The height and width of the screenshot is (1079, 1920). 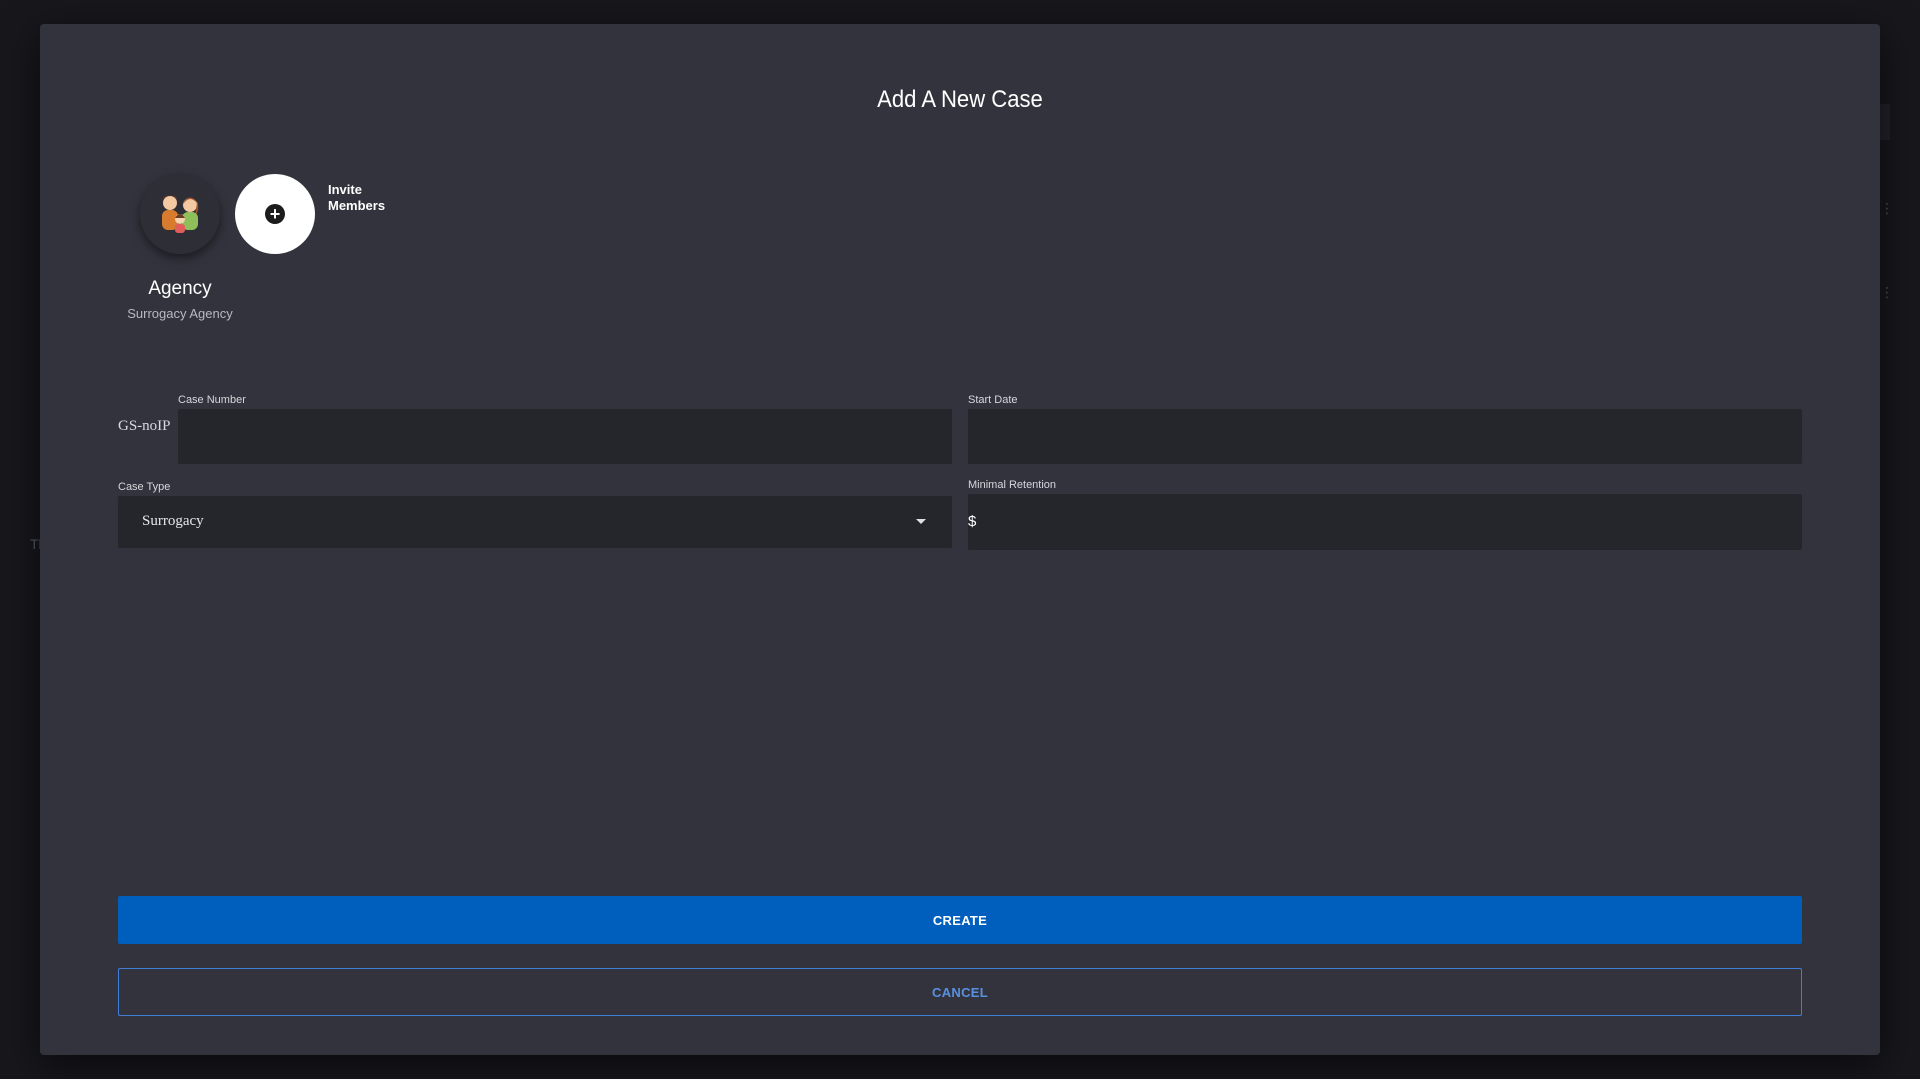 I want to click on invite-members-button: +, so click(x=275, y=214).